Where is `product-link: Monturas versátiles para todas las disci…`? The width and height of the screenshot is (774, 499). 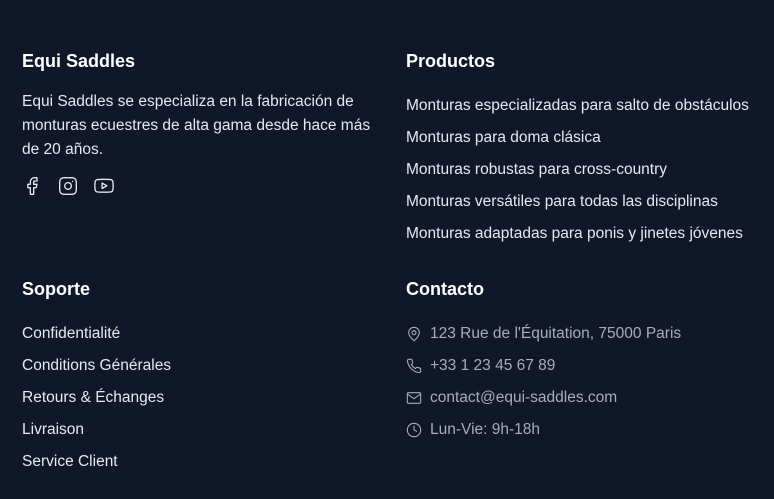
product-link: Monturas versátiles para todas las disci… is located at coordinates (586, 202).